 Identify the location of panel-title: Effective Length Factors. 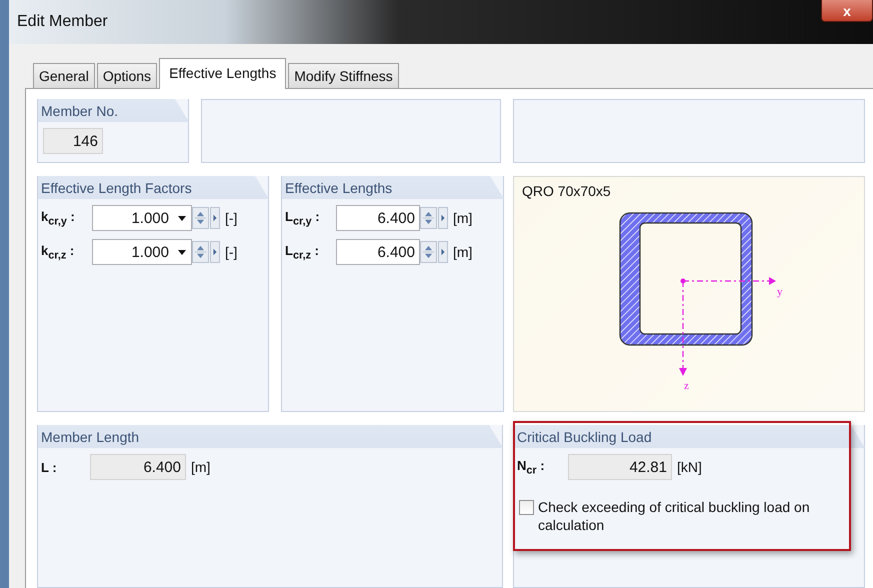
(153, 187).